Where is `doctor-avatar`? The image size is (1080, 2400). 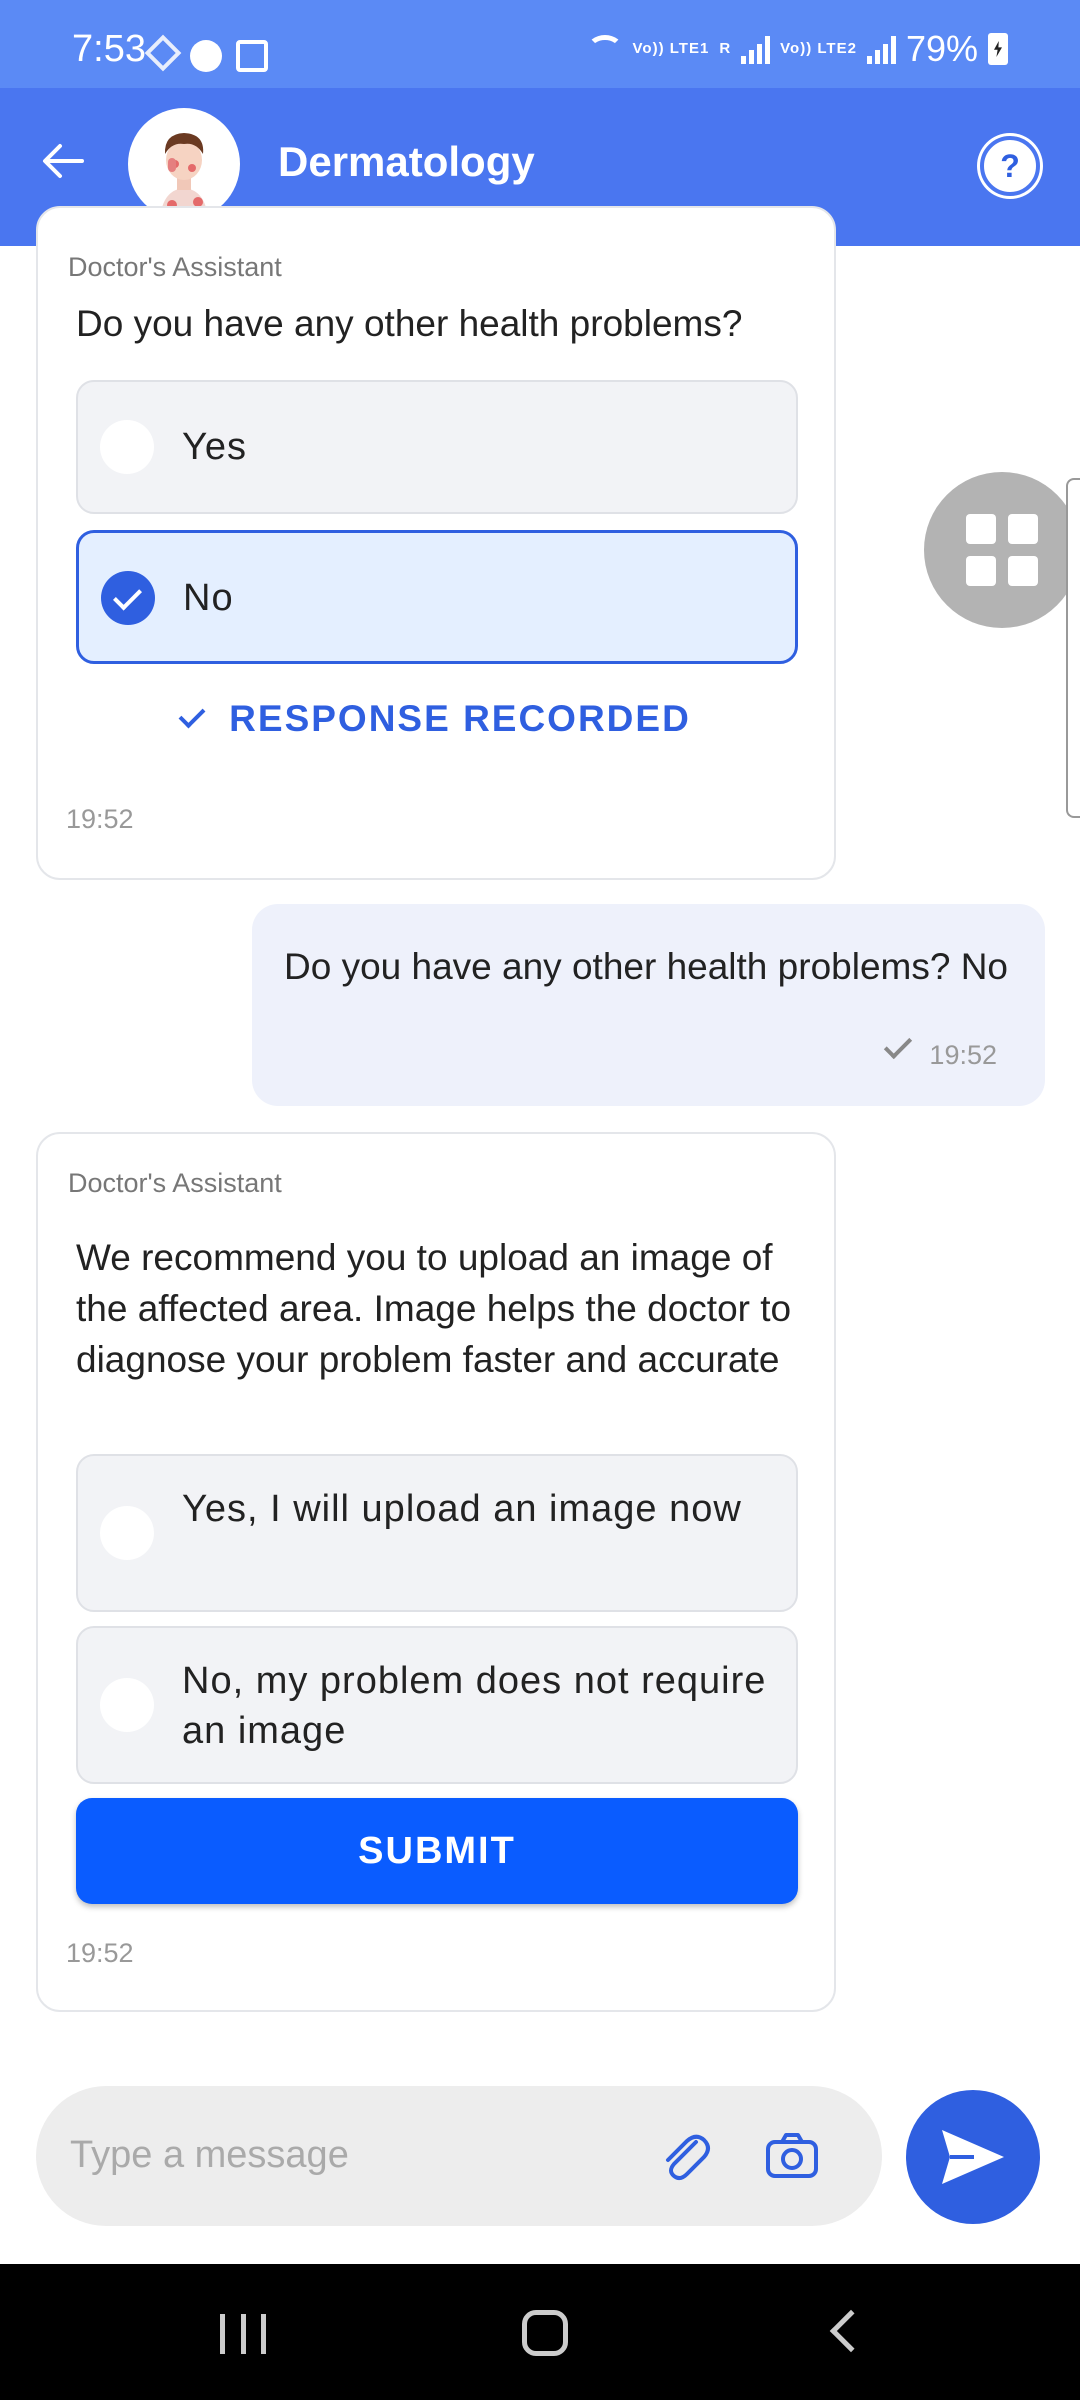
doctor-avatar is located at coordinates (184, 164).